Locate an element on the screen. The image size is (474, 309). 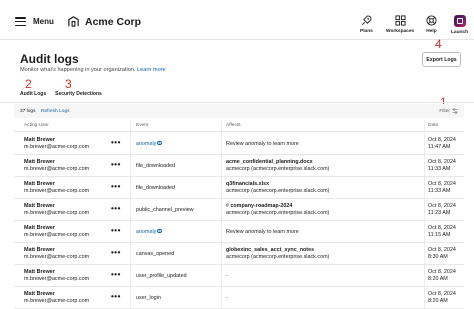
help-icon is located at coordinates (431, 20).